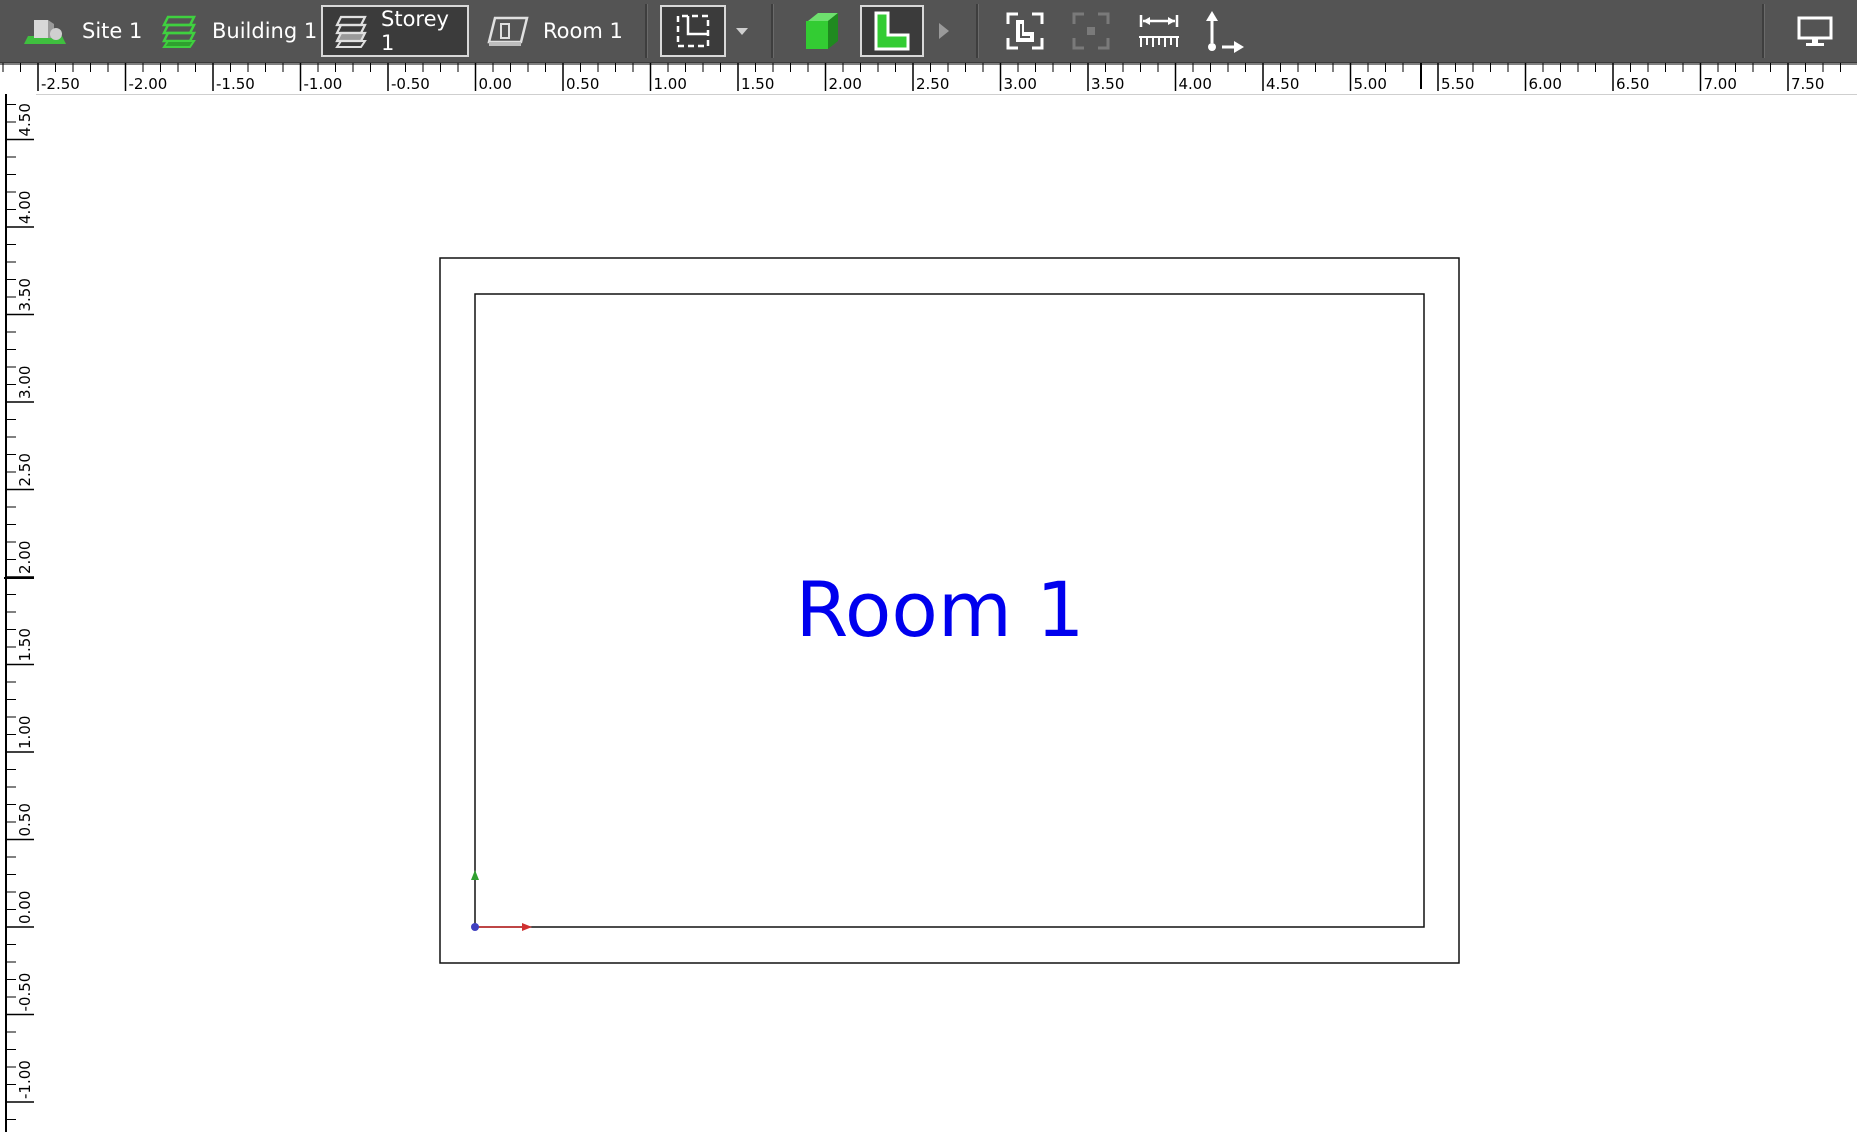 The height and width of the screenshot is (1136, 1857). What do you see at coordinates (1457, 84) in the screenshot?
I see `ruler-tick-label: 5.50` at bounding box center [1457, 84].